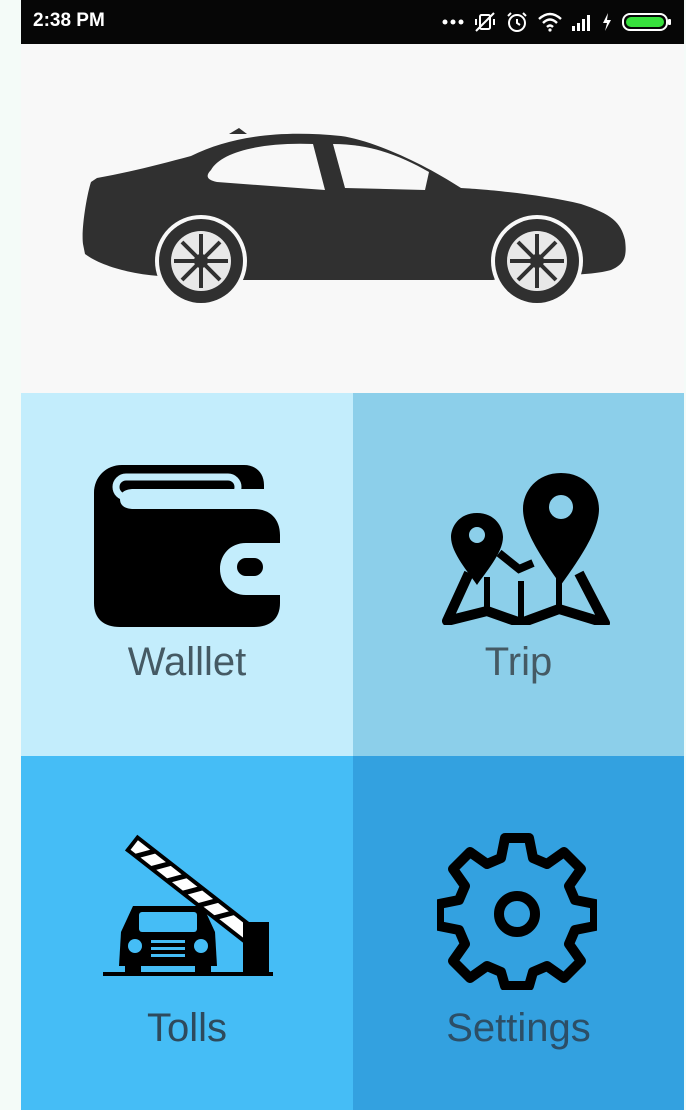 The image size is (686, 1110). I want to click on vibrate-off-icon, so click(485, 22).